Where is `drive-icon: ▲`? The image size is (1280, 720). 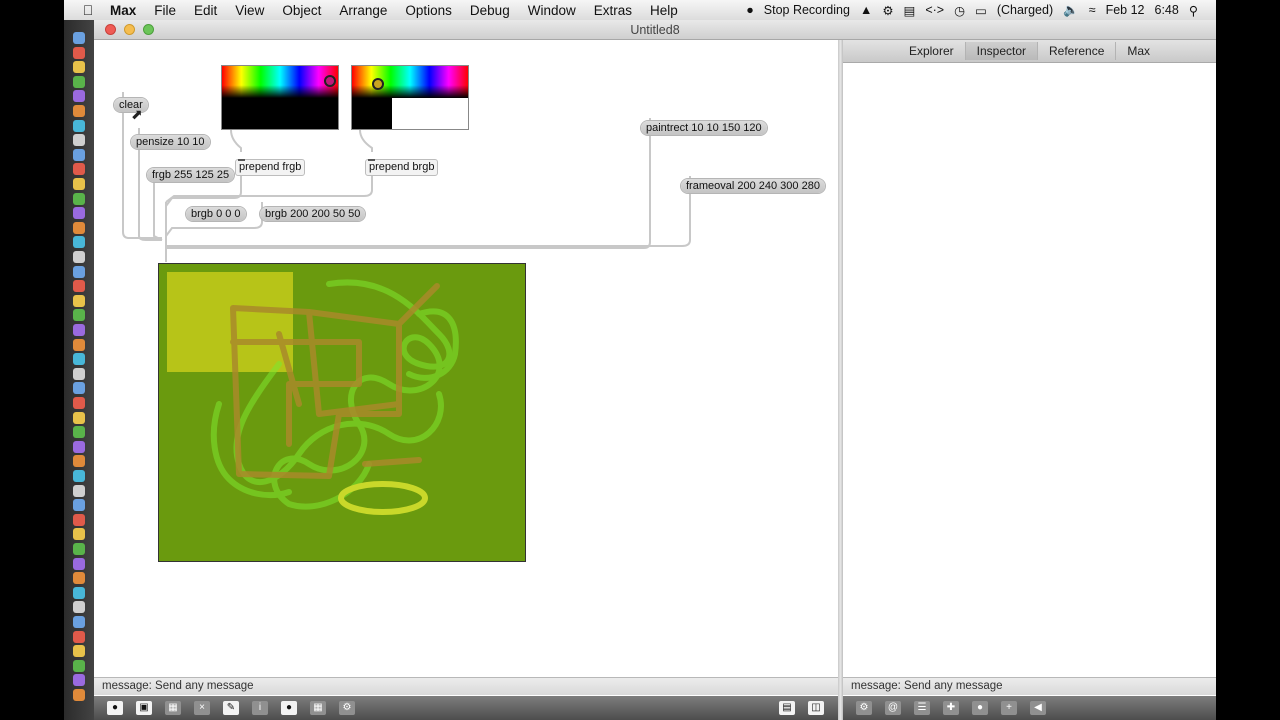 drive-icon: ▲ is located at coordinates (866, 10).